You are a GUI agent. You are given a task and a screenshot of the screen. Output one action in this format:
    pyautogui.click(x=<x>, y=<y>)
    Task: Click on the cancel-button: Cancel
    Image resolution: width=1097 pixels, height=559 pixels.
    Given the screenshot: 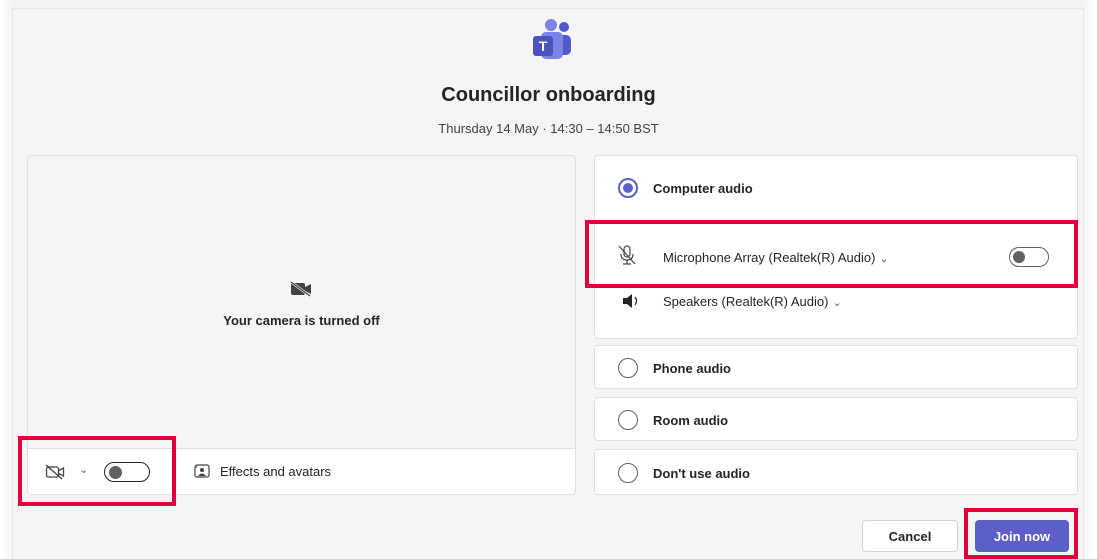 What is the action you would take?
    pyautogui.click(x=910, y=536)
    